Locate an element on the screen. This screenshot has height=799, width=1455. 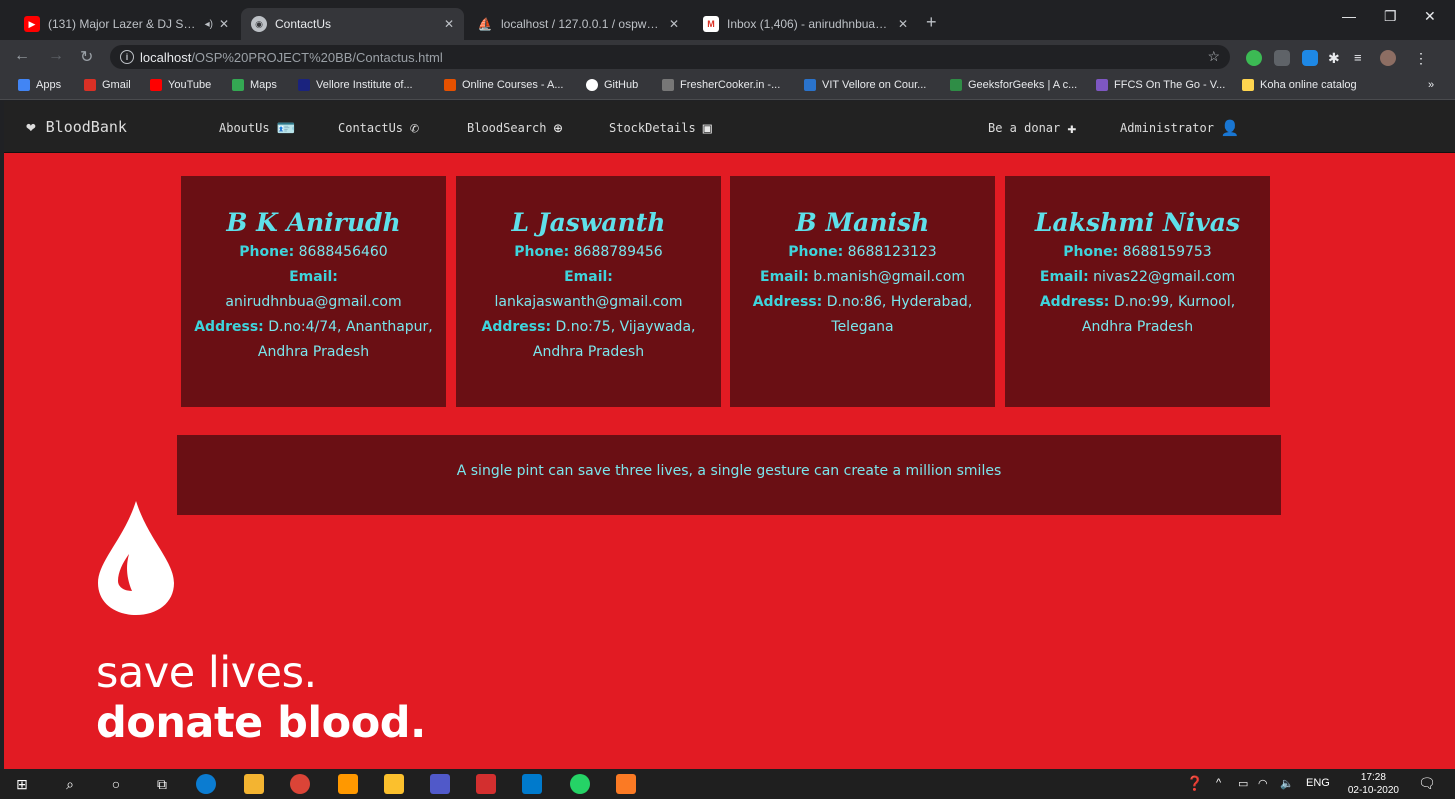
vscode-icon is located at coordinates (532, 784).